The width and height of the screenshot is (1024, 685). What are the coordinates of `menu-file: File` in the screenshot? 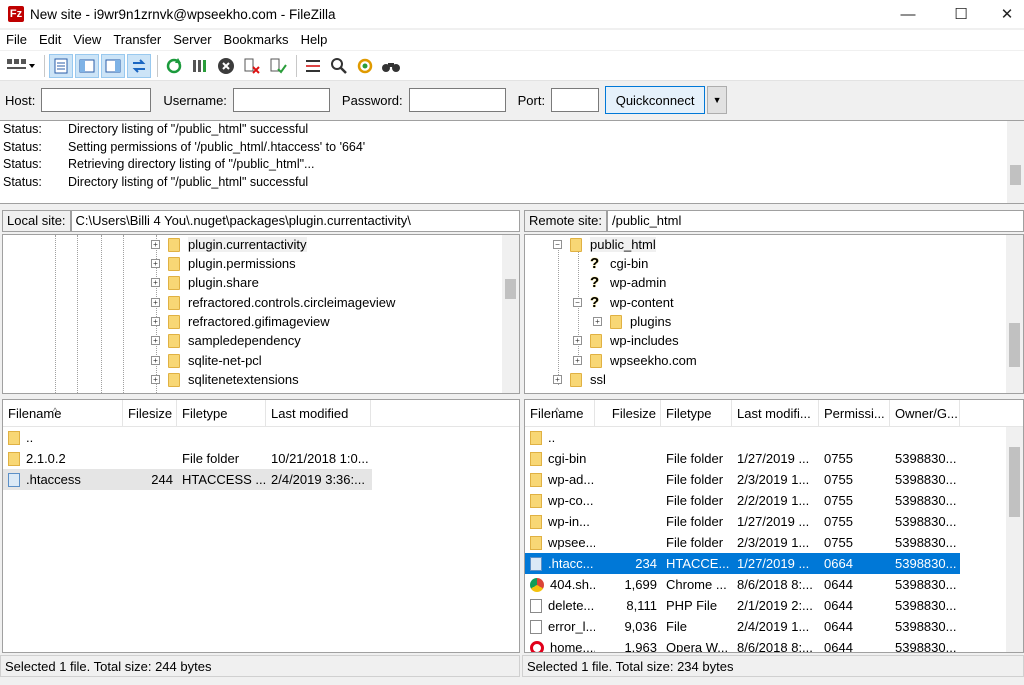 It's located at (16, 40).